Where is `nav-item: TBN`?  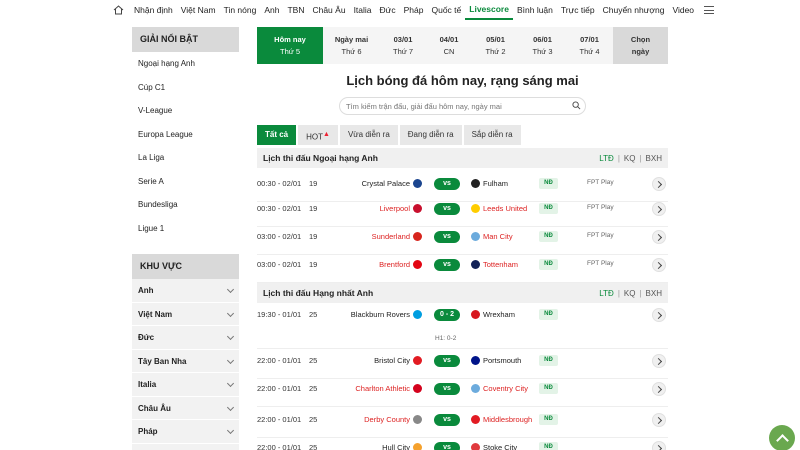 nav-item: TBN is located at coordinates (295, 10).